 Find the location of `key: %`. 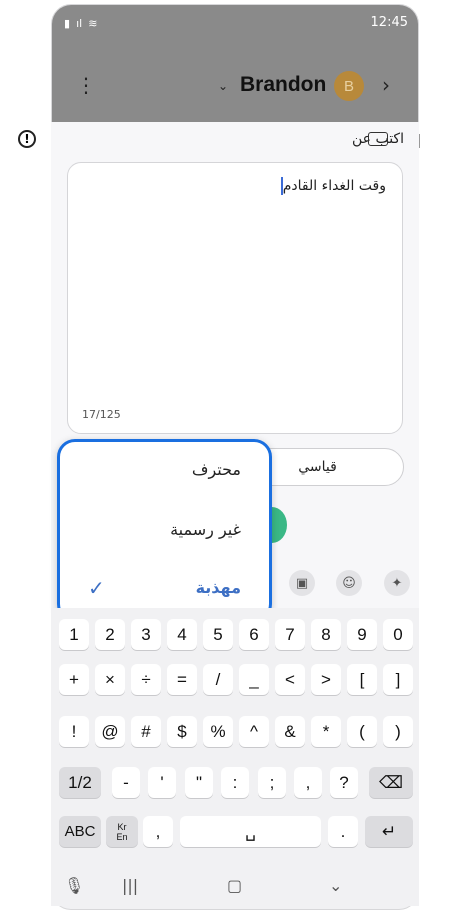

key: % is located at coordinates (218, 731).